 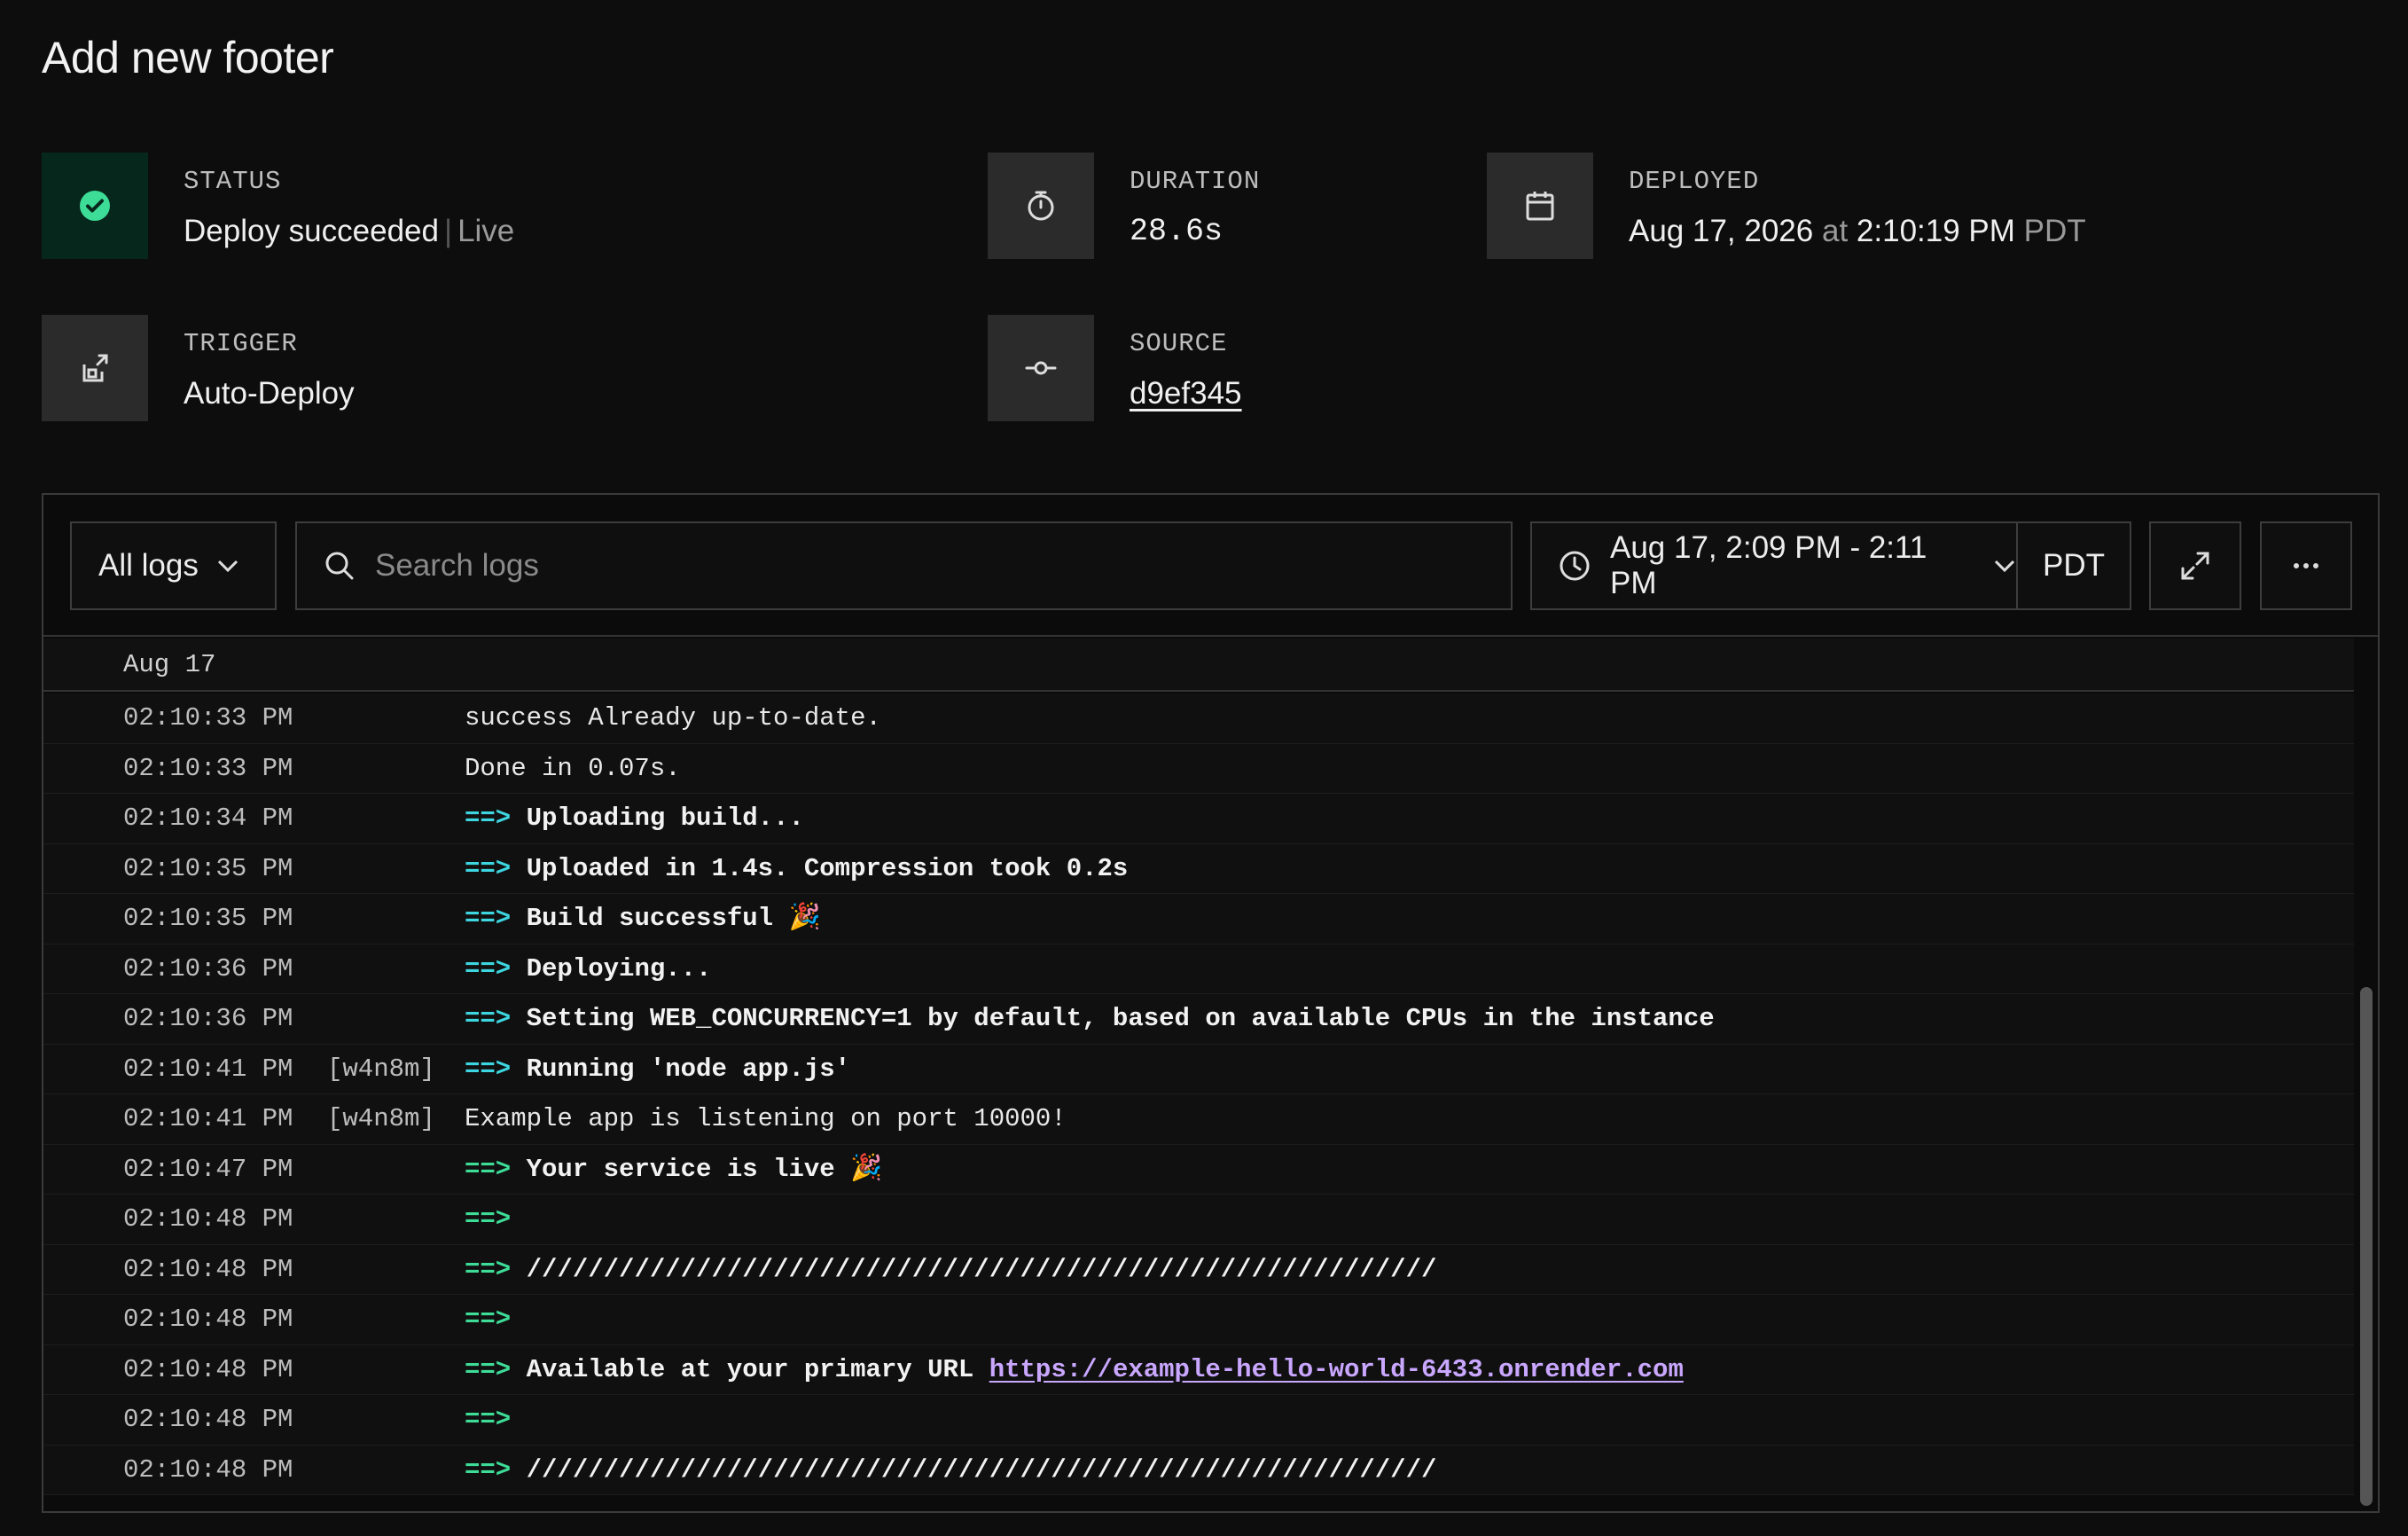 I want to click on commit-link: d9ef345, so click(x=1186, y=394).